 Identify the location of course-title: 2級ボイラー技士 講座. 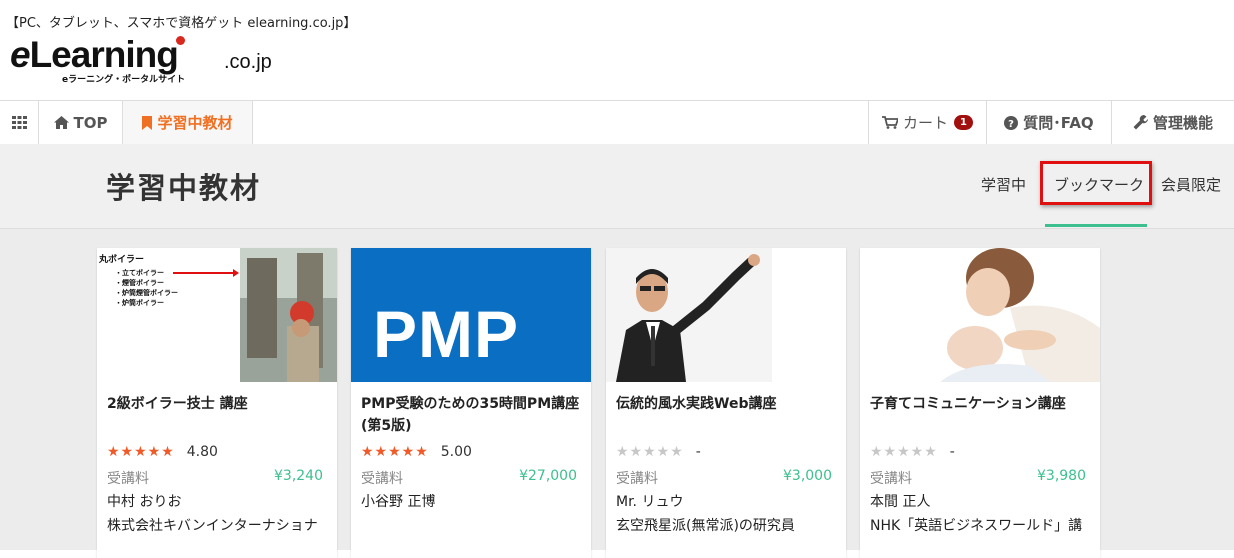
(218, 404).